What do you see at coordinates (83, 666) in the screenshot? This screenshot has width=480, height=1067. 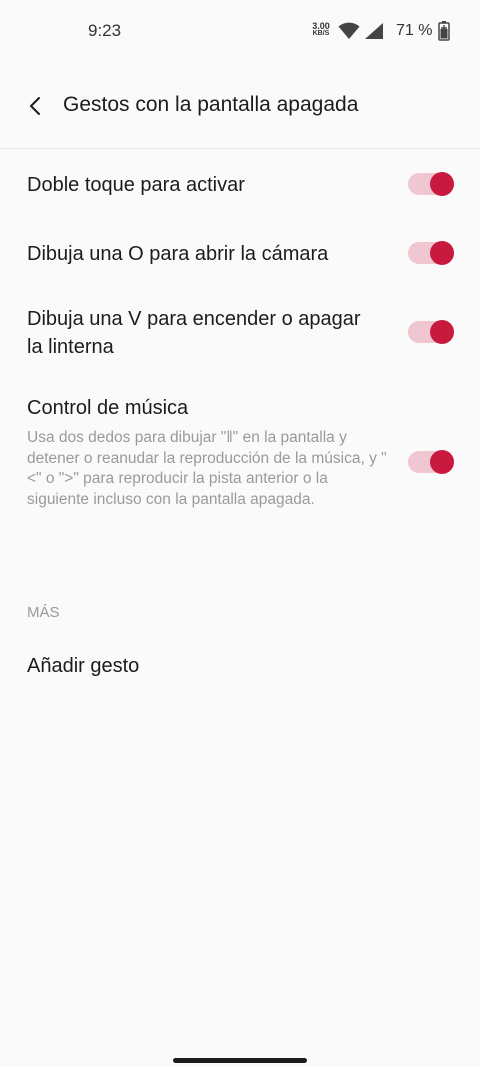 I see `add-gesture-item: Añadir gesto` at bounding box center [83, 666].